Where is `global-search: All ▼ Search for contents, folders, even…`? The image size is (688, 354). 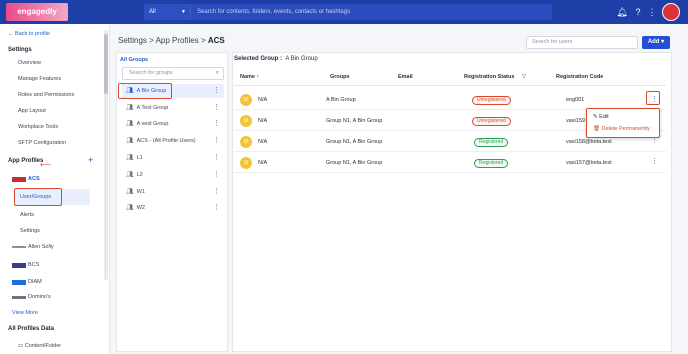
global-search: All ▼ Search for contents, folders, even… is located at coordinates (348, 12).